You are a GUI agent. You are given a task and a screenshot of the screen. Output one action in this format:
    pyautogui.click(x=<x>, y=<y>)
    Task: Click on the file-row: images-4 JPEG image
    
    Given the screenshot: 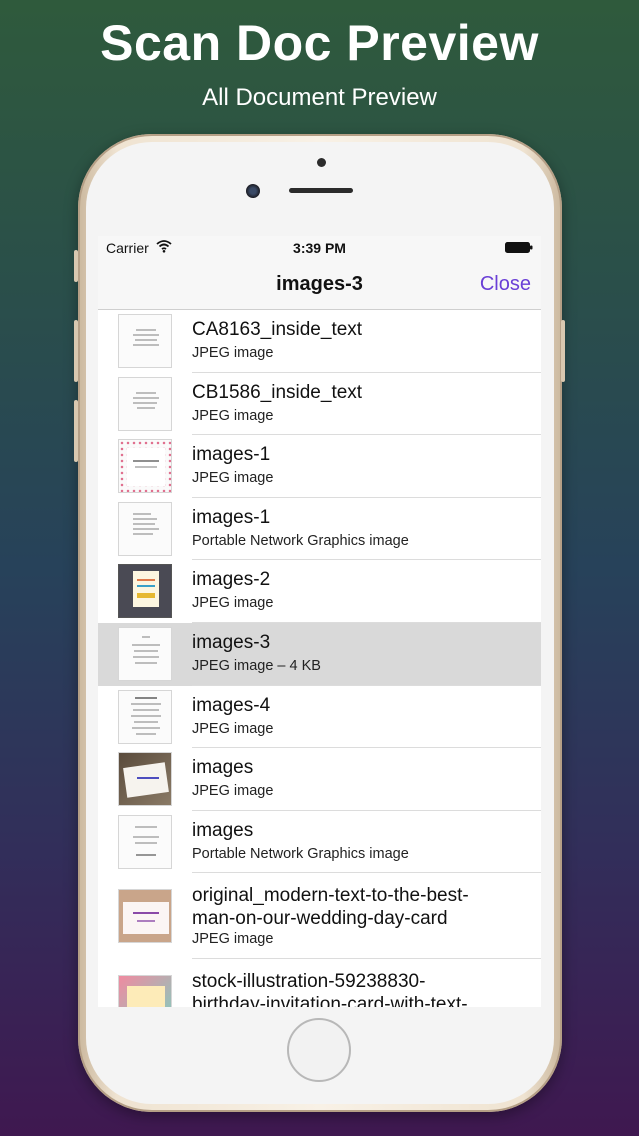 What is the action you would take?
    pyautogui.click(x=319, y=717)
    